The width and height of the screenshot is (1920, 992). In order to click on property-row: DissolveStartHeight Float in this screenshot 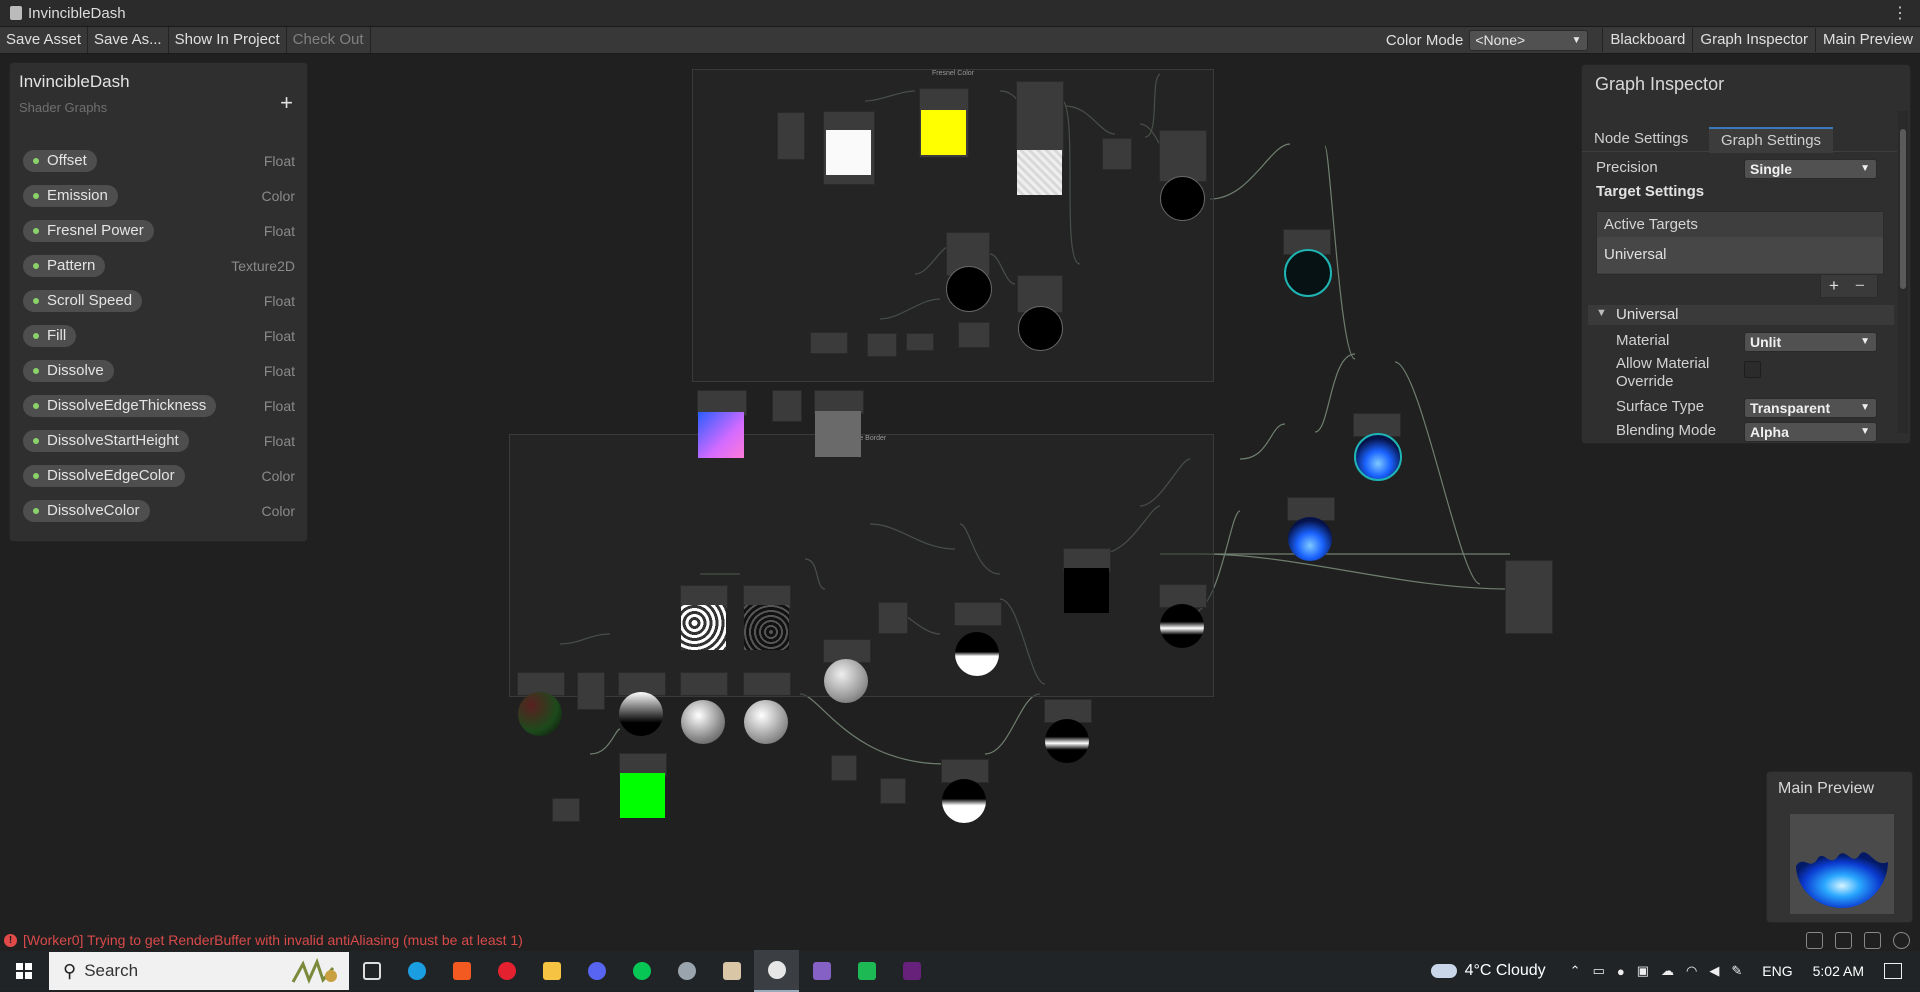, I will do `click(162, 442)`.